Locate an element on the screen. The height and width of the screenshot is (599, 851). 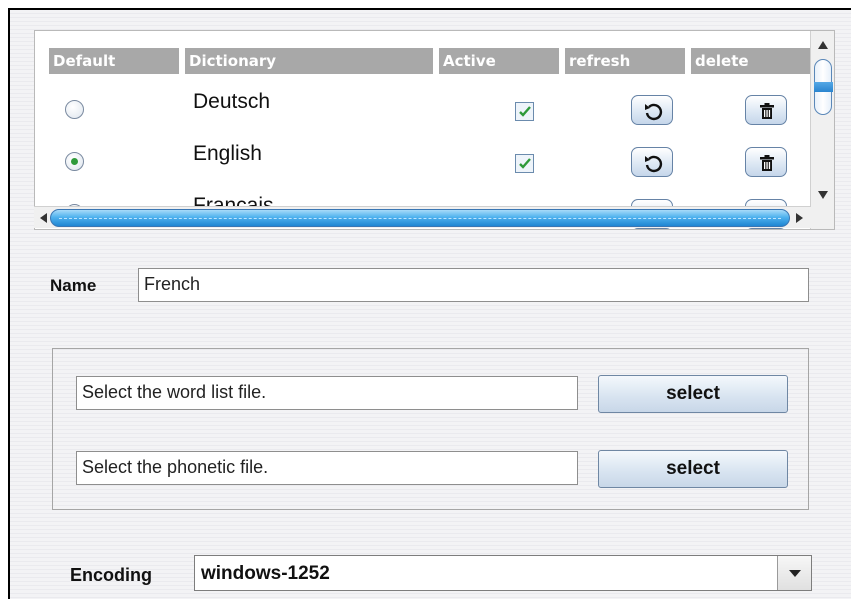
scroll-up-arrow-icon is located at coordinates (823, 45).